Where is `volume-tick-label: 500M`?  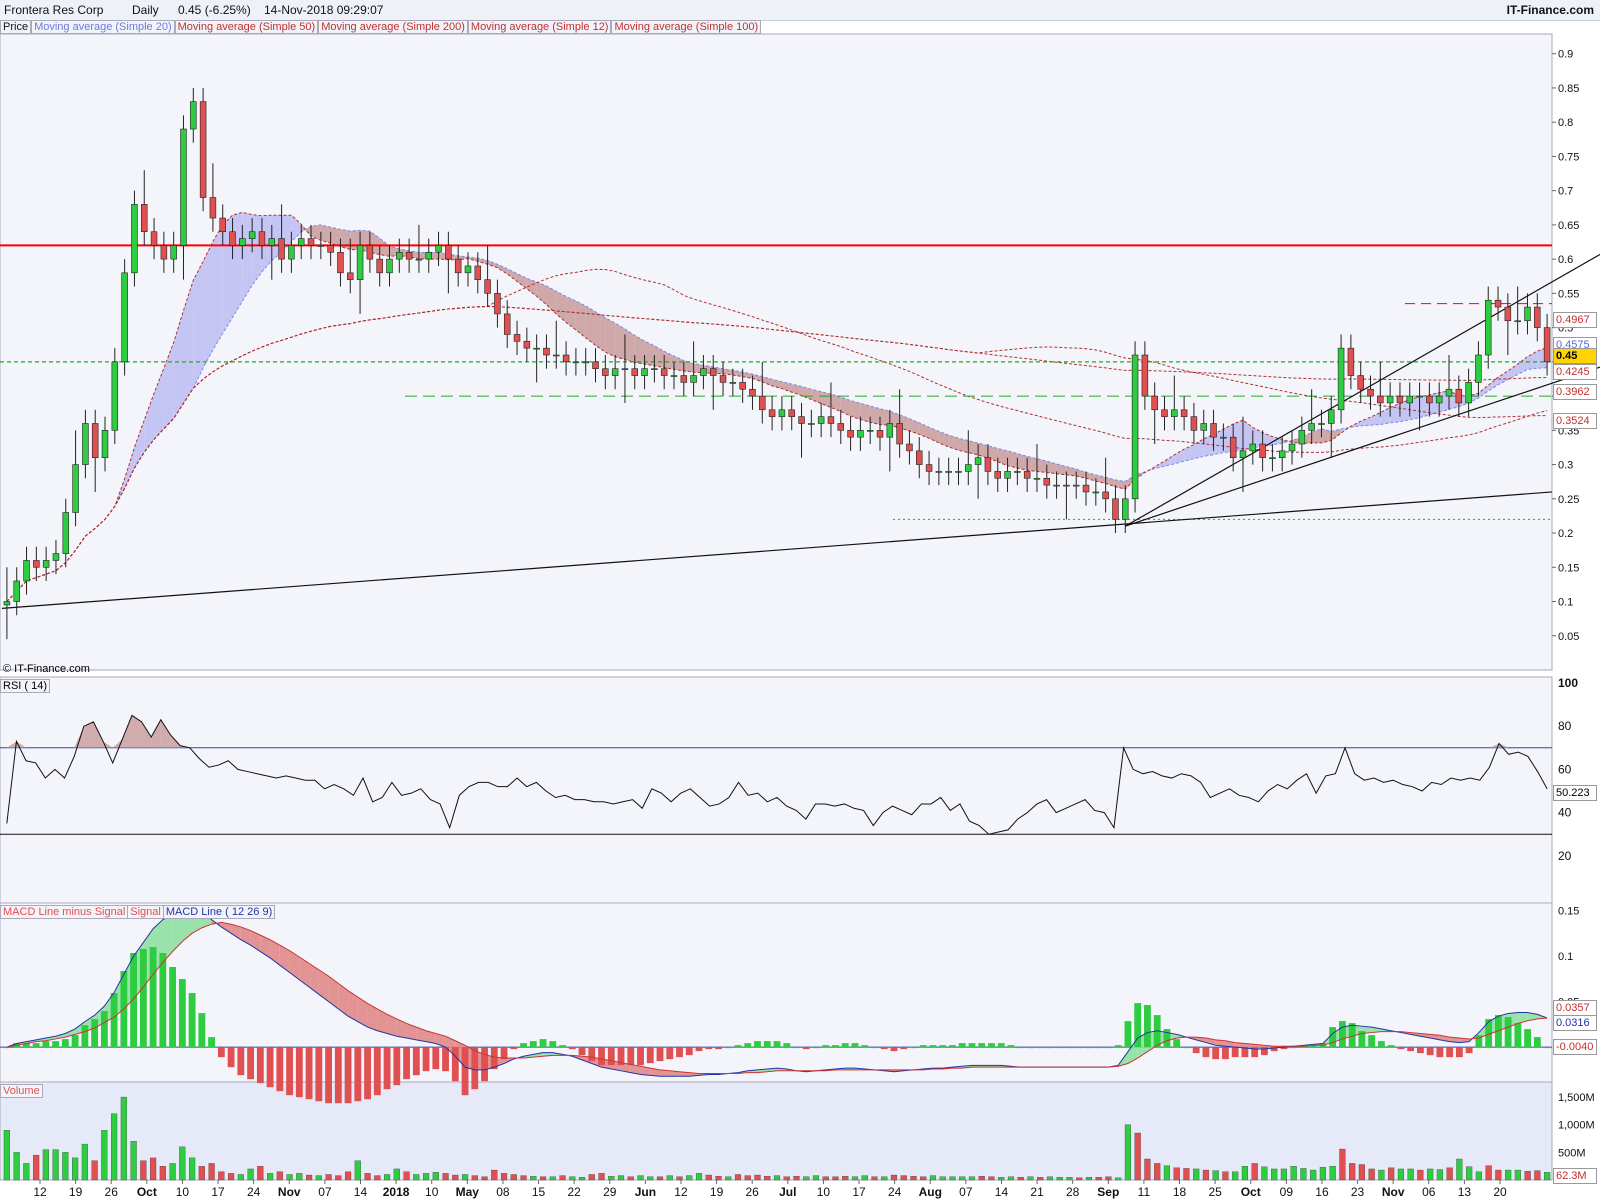
volume-tick-label: 500M is located at coordinates (1572, 1153).